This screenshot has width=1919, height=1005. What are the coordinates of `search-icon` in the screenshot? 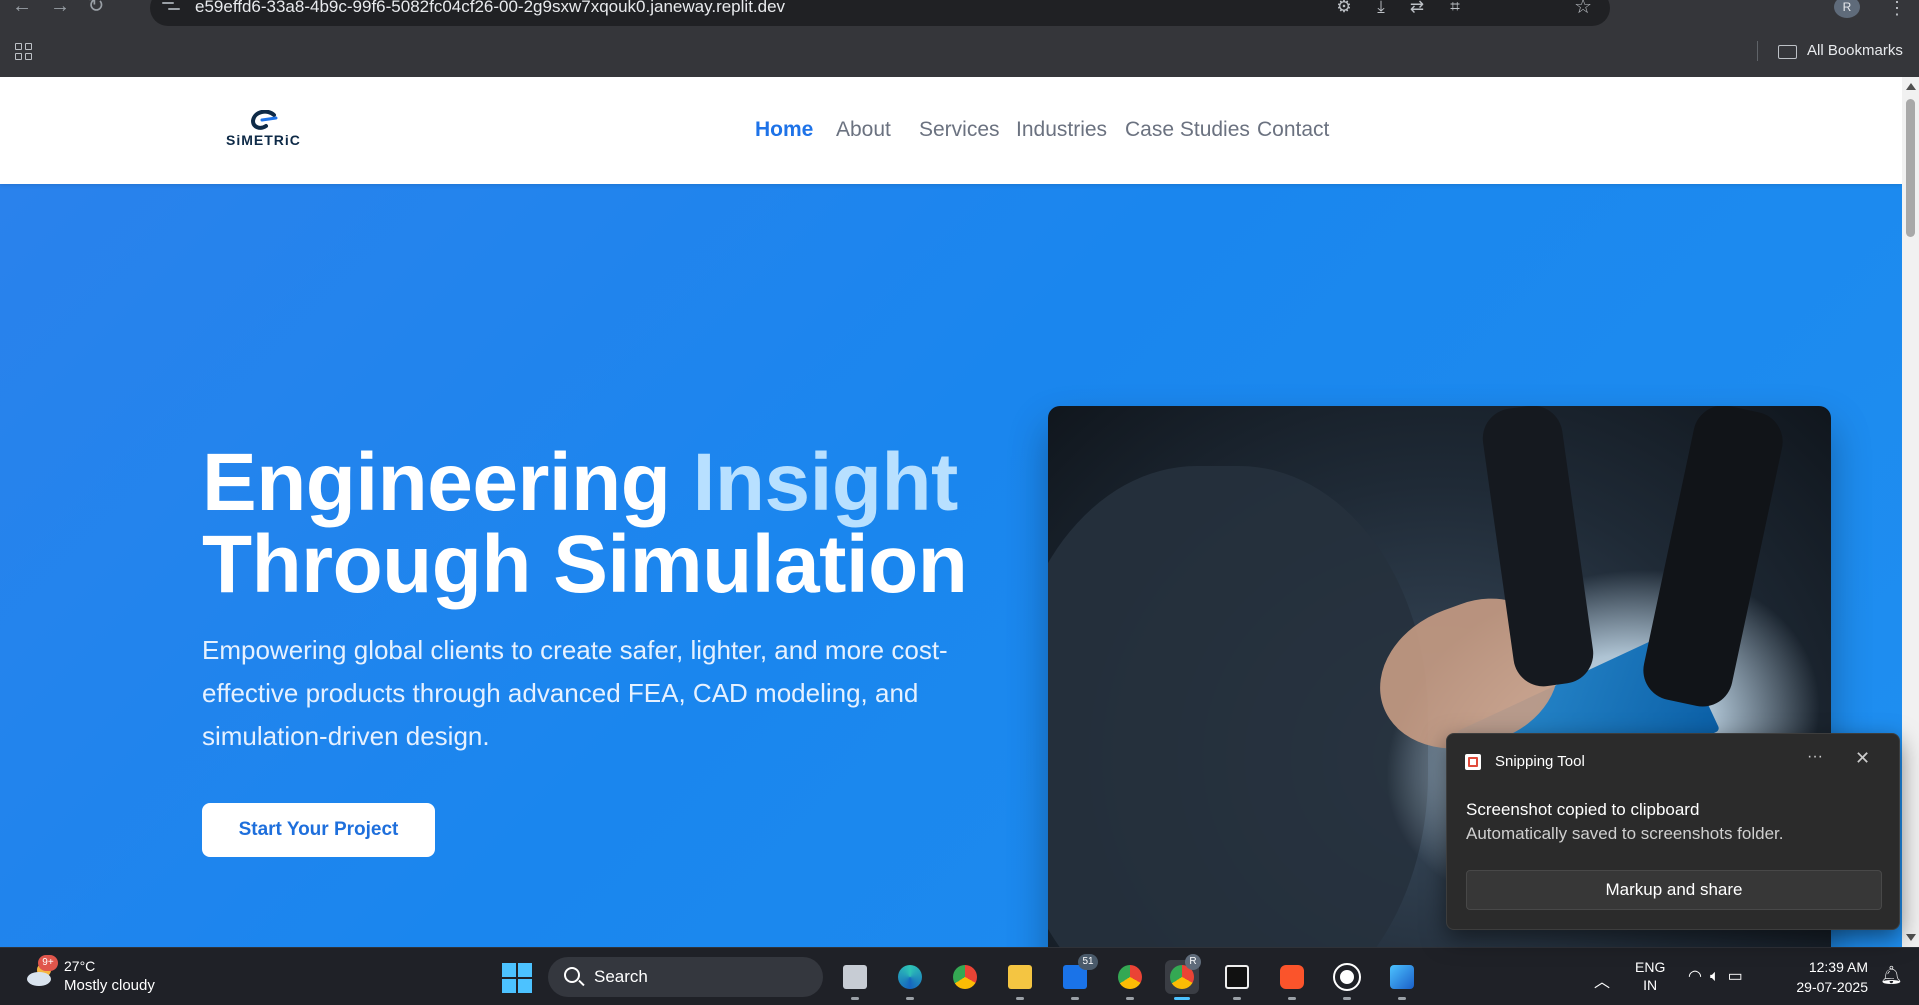 It's located at (572, 975).